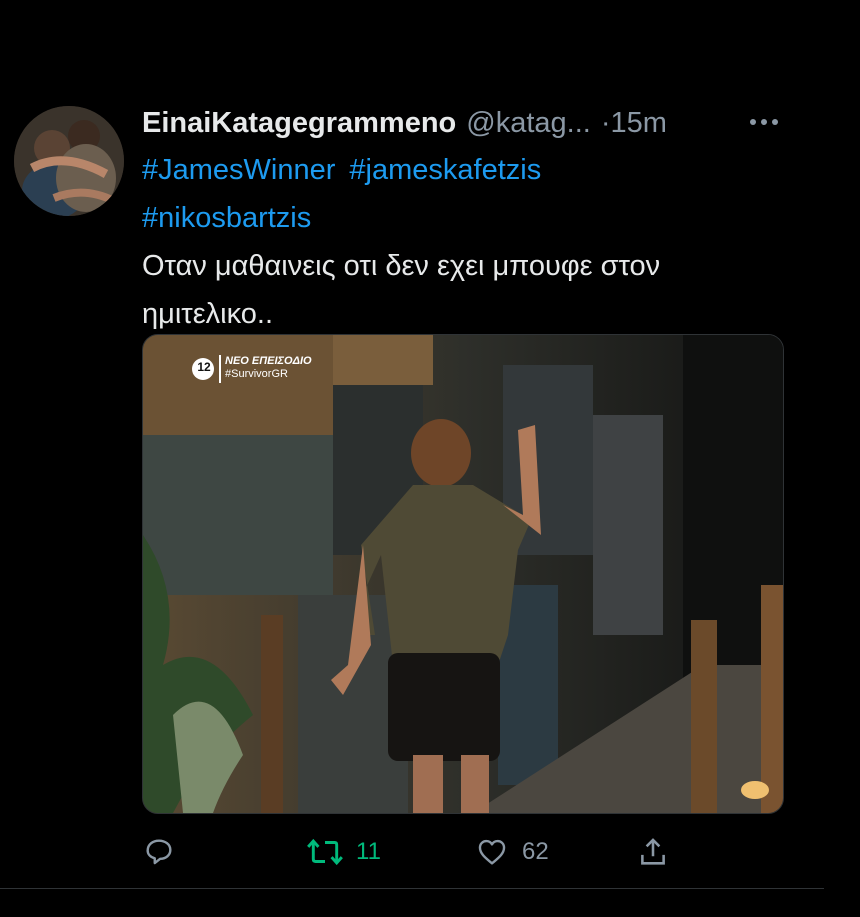  Describe the element at coordinates (207, 314) in the screenshot. I see `tweet-body-line-2: ημιτελικο..` at that location.